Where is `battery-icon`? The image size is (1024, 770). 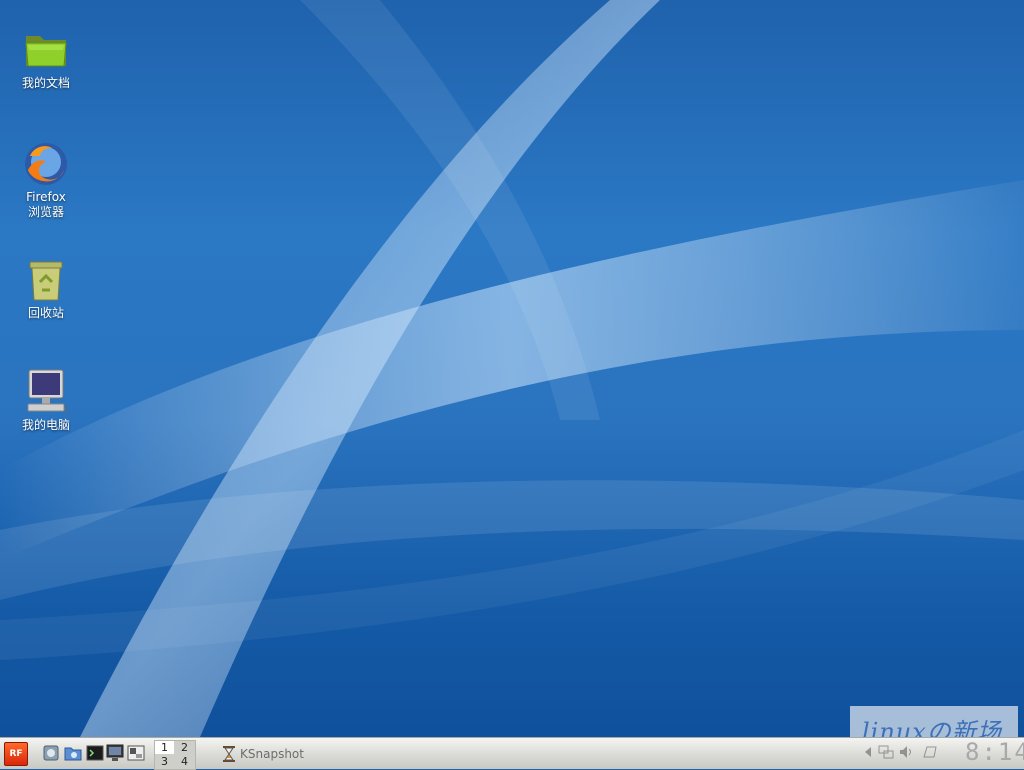
battery-icon is located at coordinates (930, 752).